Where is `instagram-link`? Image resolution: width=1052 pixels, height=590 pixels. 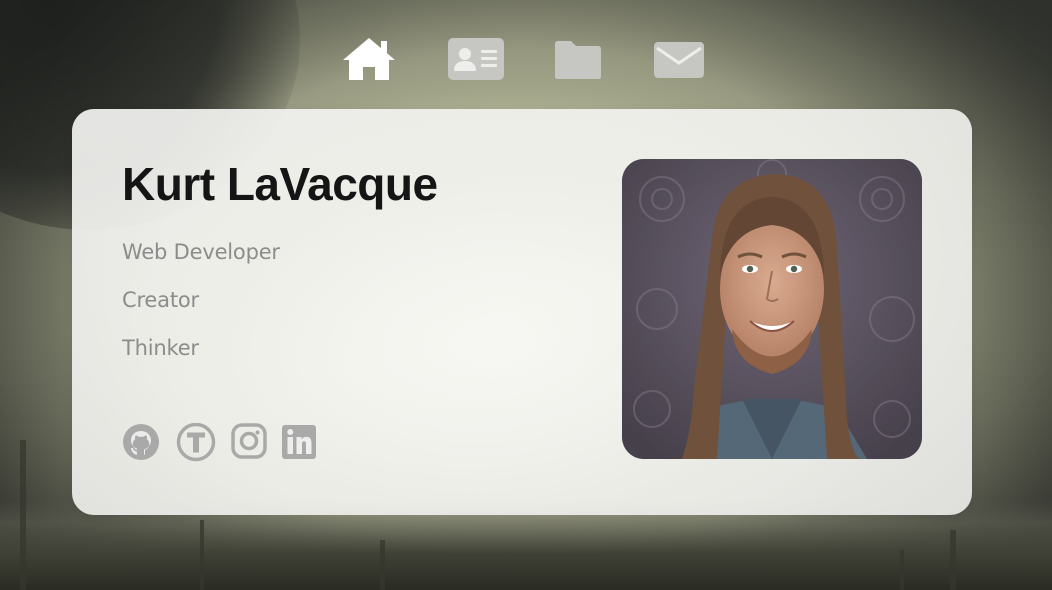 instagram-link is located at coordinates (249, 442).